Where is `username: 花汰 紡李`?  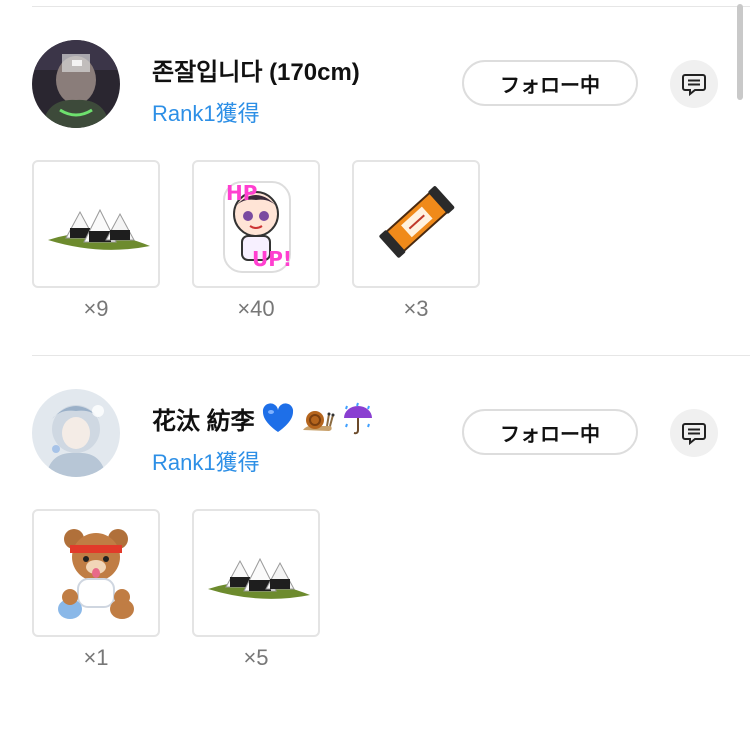 username: 花汰 紡李 is located at coordinates (263, 418).